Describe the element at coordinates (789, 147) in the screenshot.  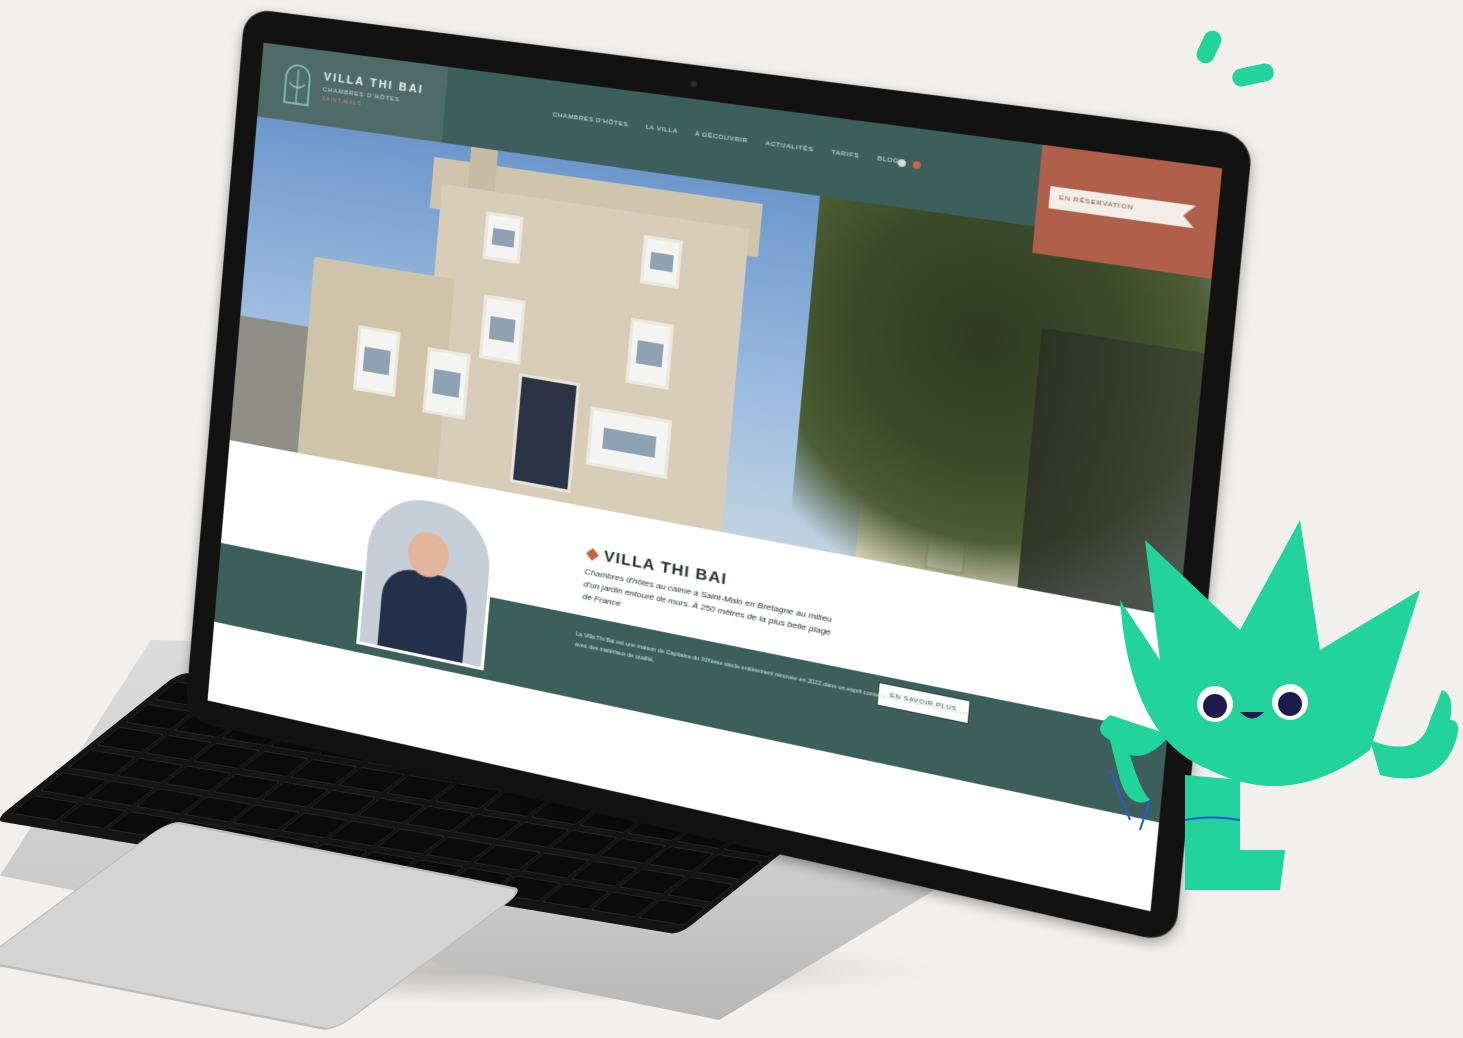
I see `nav-actualites: ACTUALITÉS` at that location.